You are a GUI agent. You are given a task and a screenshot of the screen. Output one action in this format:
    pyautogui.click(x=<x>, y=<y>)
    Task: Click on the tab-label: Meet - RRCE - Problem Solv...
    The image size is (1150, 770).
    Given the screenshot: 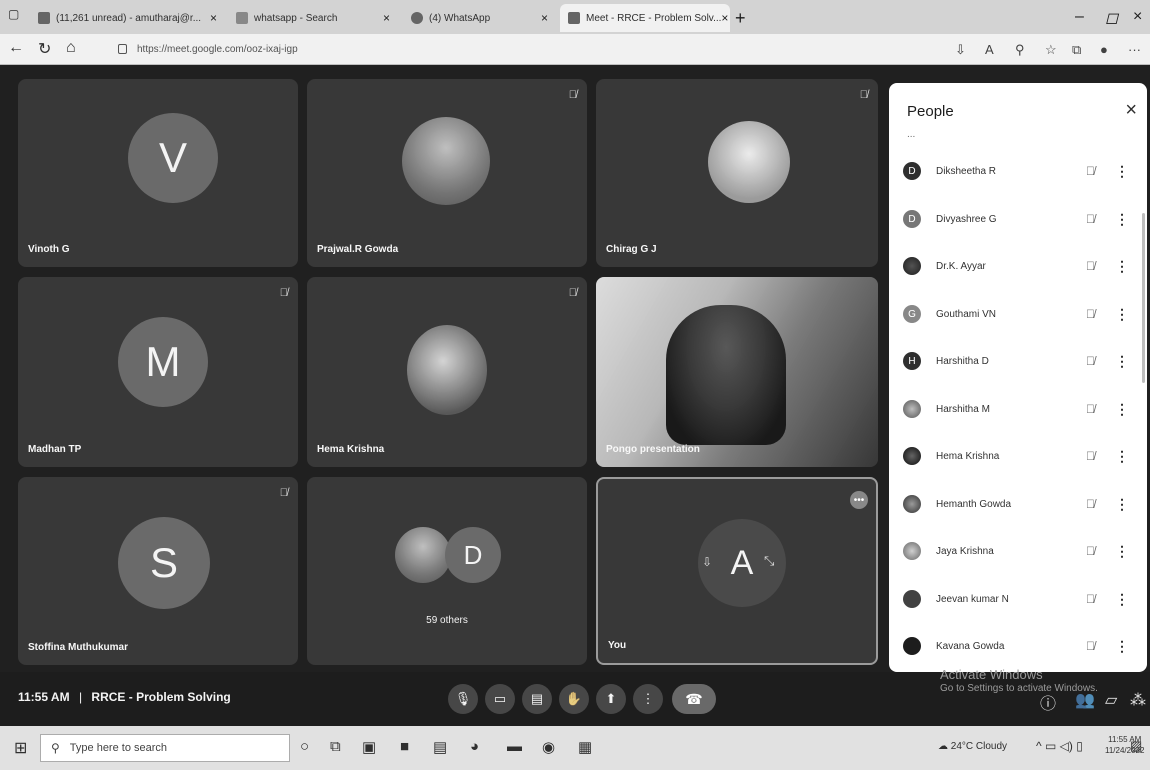 What is the action you would take?
    pyautogui.click(x=654, y=18)
    